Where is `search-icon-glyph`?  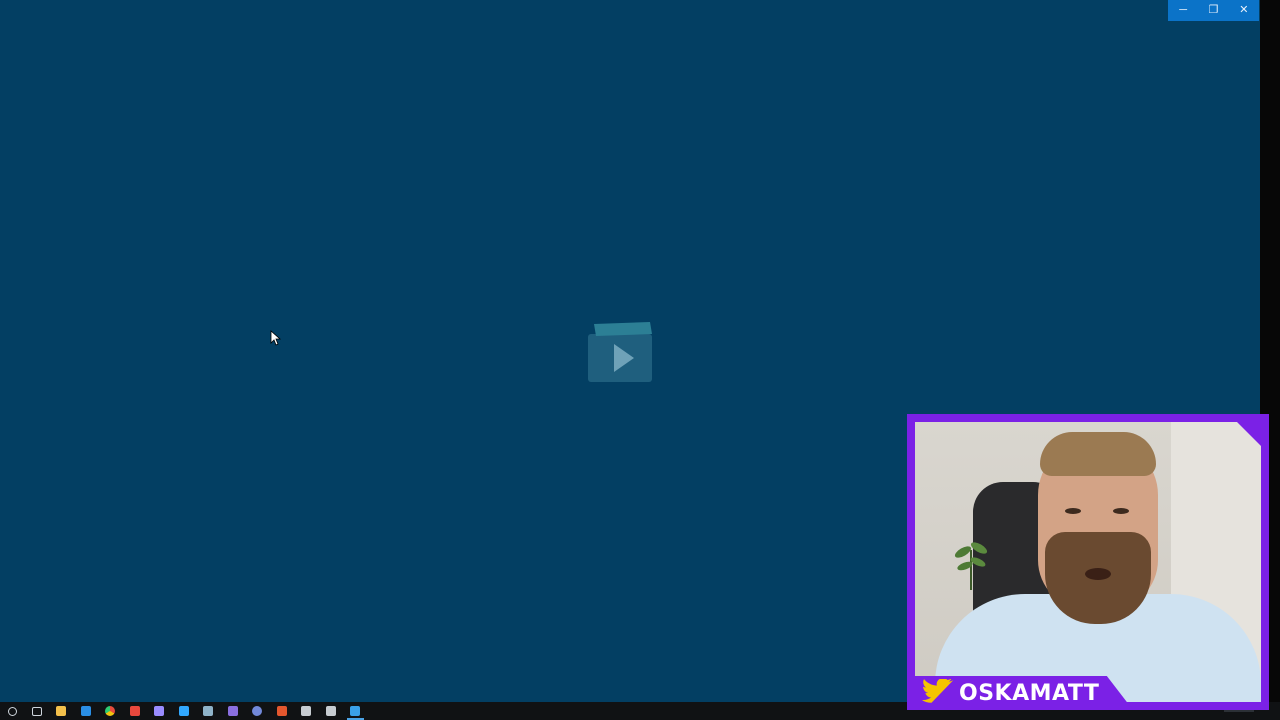 search-icon-glyph is located at coordinates (12, 711).